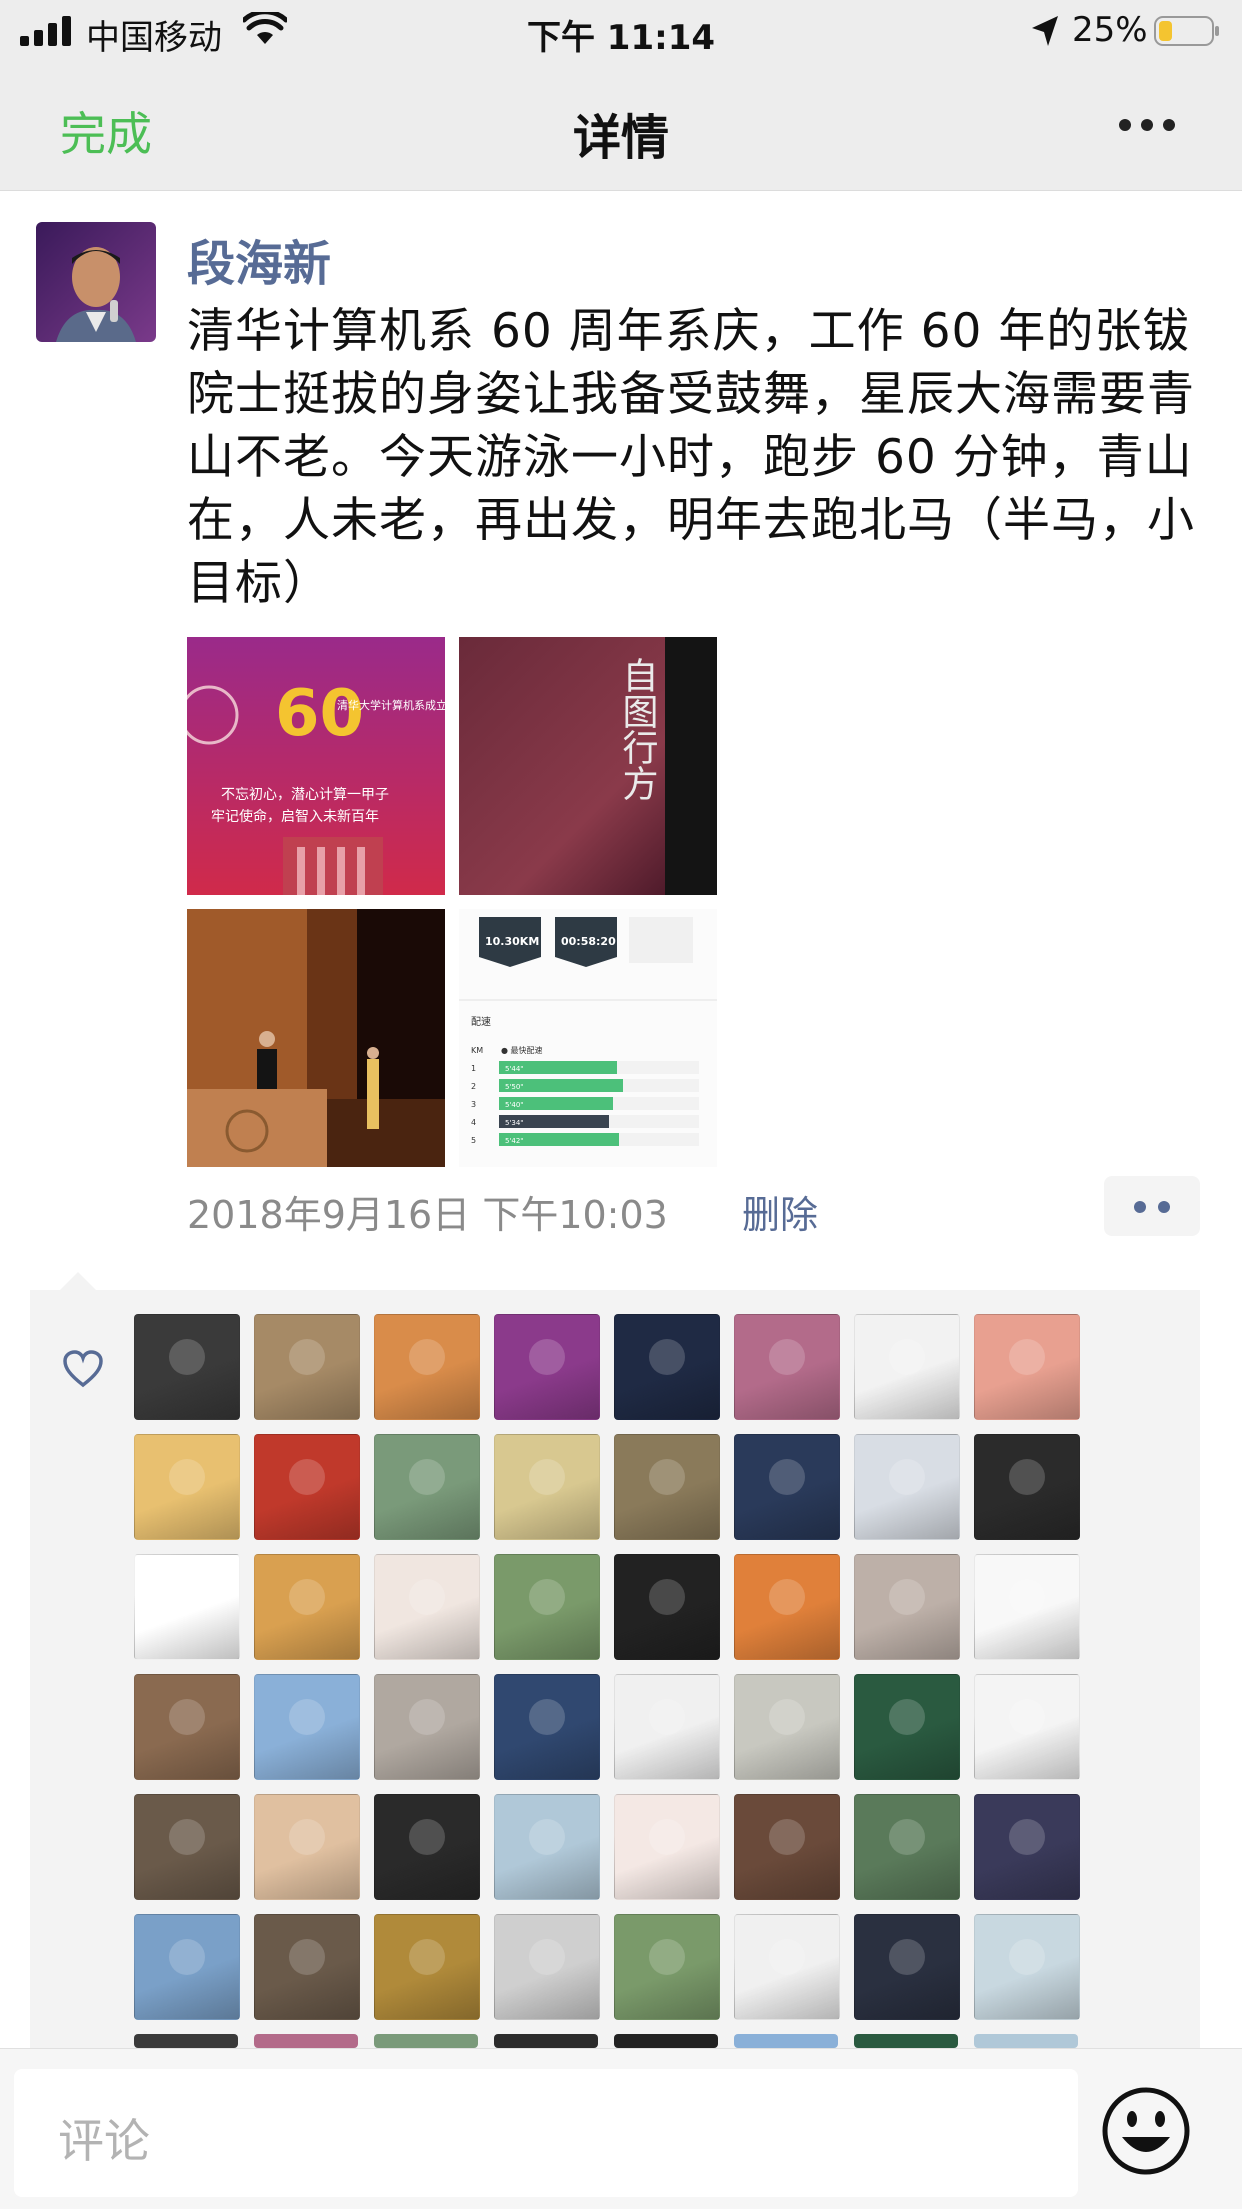 The width and height of the screenshot is (1242, 2209). I want to click on lecture-podium-photo, so click(316, 1038).